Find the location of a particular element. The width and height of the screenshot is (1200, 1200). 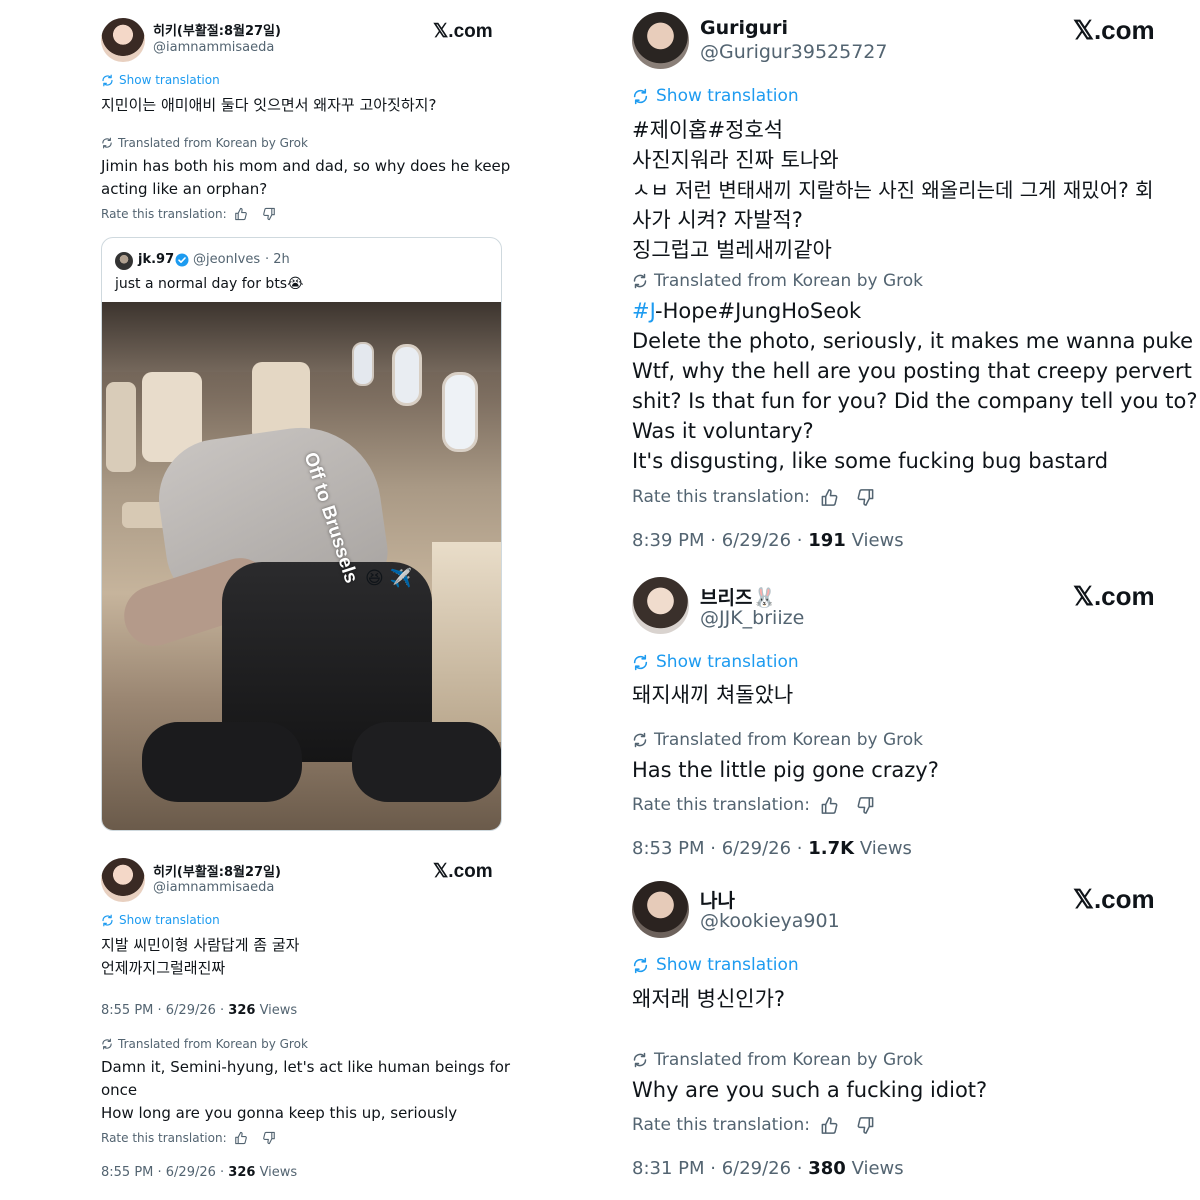

translated-text: once is located at coordinates (119, 1090).